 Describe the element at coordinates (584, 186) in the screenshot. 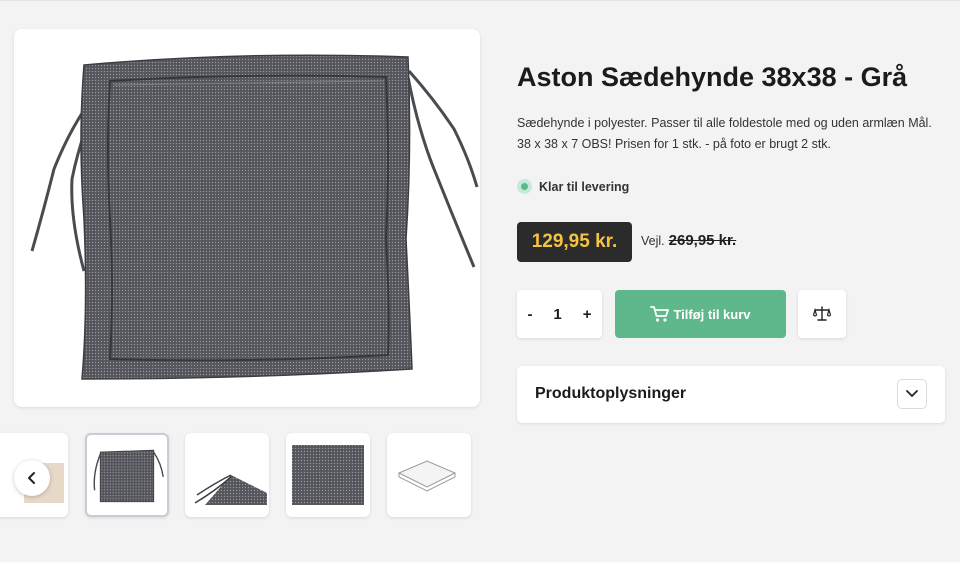

I see `stock-status-label: Klar til levering` at that location.